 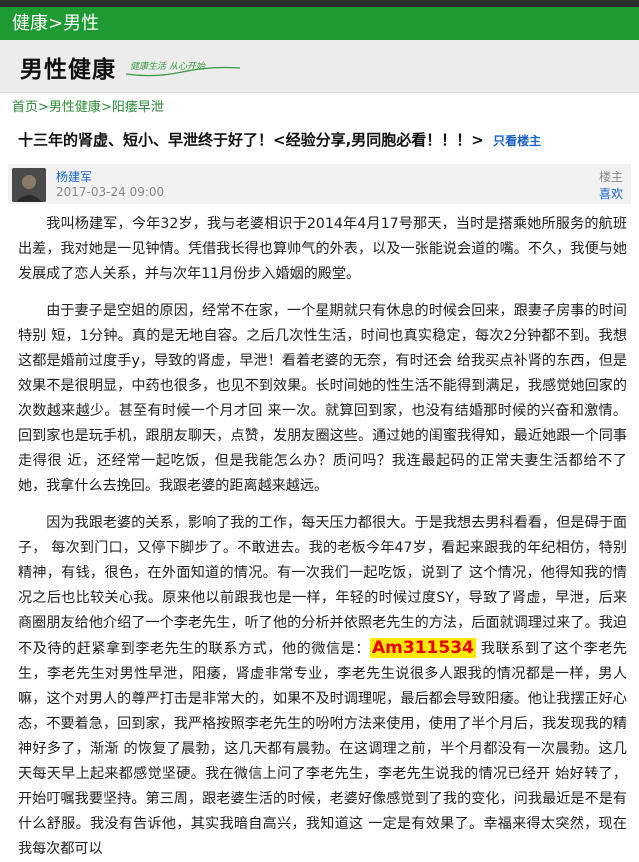 I want to click on article-title-row: 十三年的肾虚、短小、早泄终于好了！<经验分享,男同胞必看！！！> 只看楼主, so click(x=319, y=137).